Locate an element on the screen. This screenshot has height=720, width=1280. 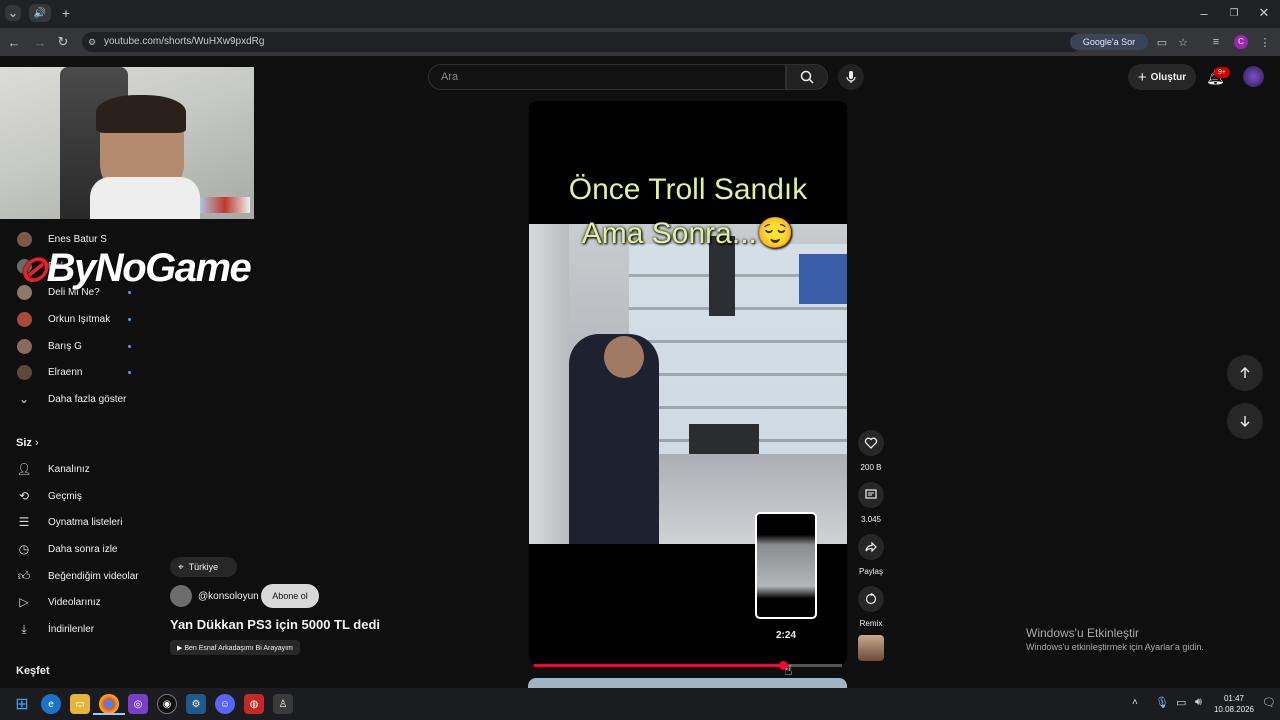
windows-start-icon: ⊞ is located at coordinates (22, 704).